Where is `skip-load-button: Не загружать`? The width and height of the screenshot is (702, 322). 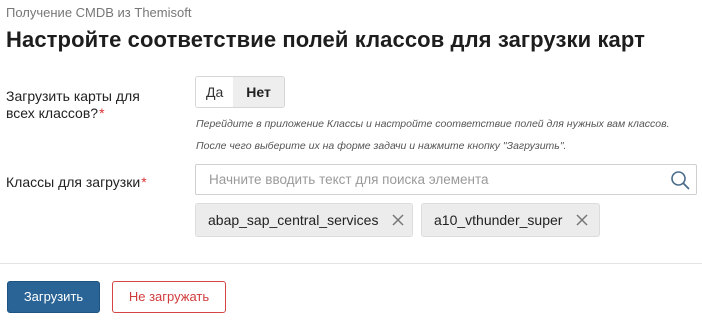 skip-load-button: Не загружать is located at coordinates (169, 297).